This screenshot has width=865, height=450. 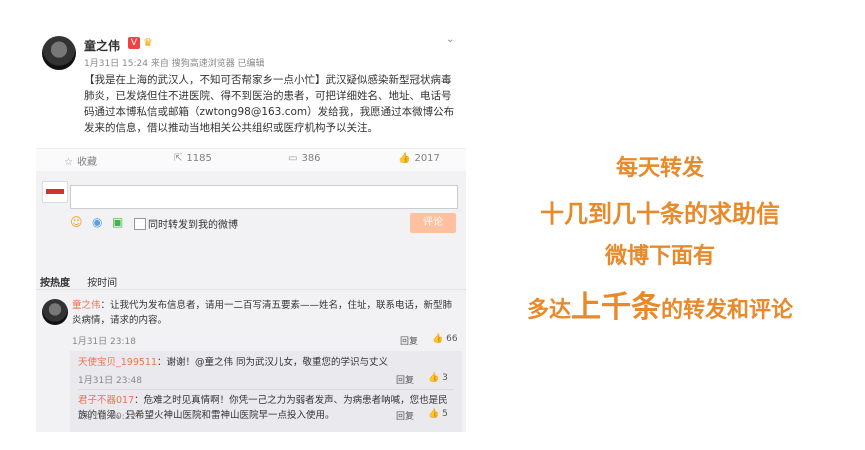 I want to click on reply-reply-button: 回复, so click(x=405, y=379).